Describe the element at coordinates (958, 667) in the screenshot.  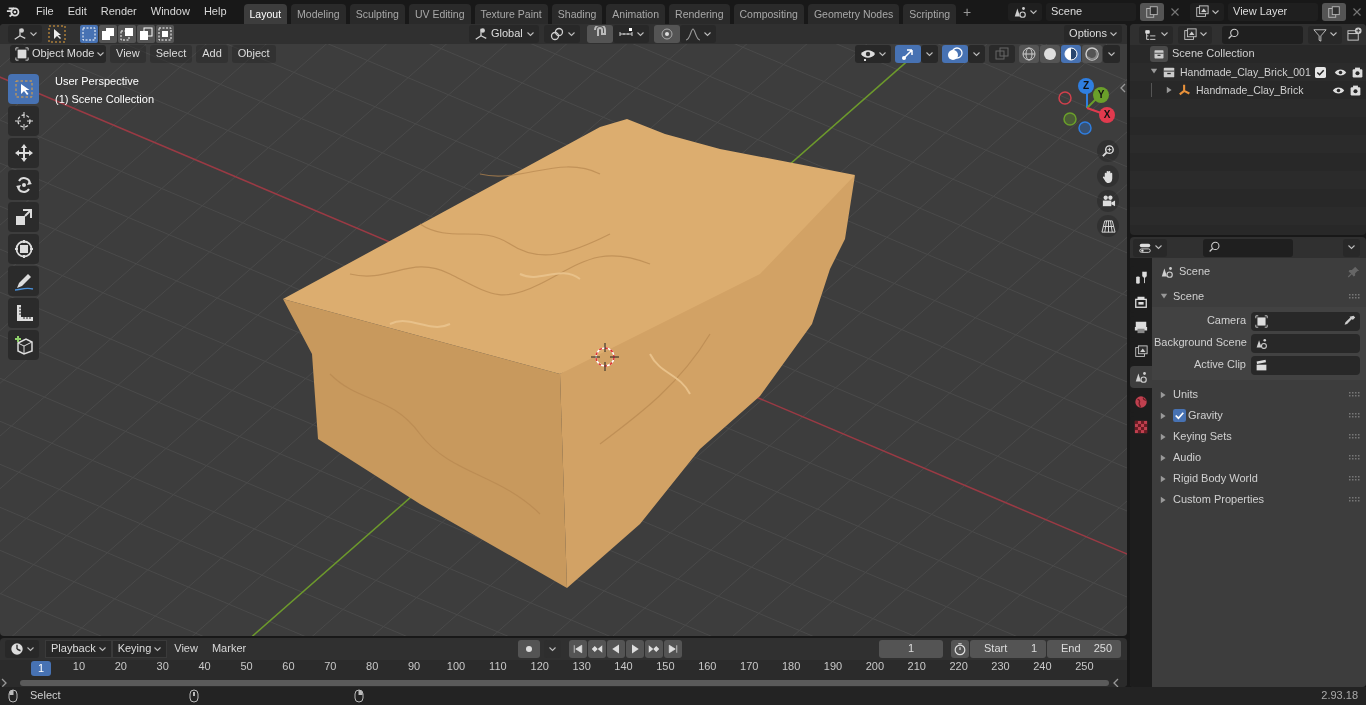
I see `frame-number: 220` at that location.